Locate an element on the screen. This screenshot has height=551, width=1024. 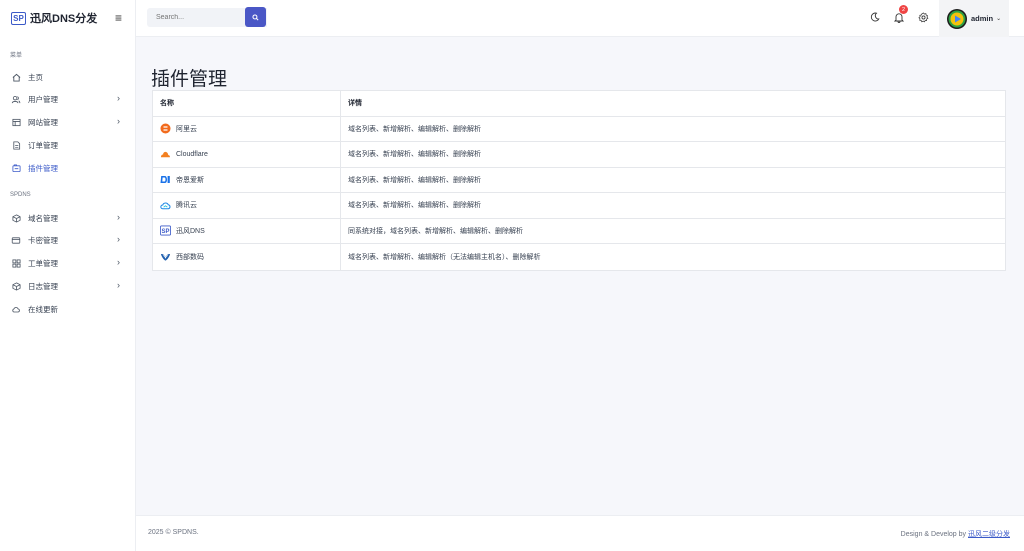
sidebar-item-plugins: 插件管理 is located at coordinates (68, 168).